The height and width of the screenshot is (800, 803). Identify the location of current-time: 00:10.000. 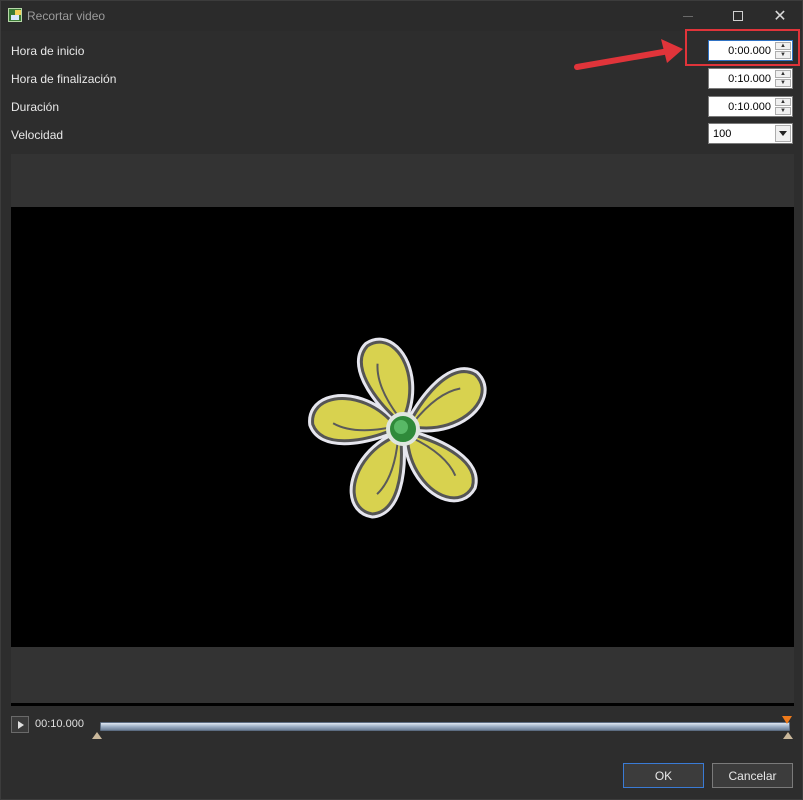
(59, 724).